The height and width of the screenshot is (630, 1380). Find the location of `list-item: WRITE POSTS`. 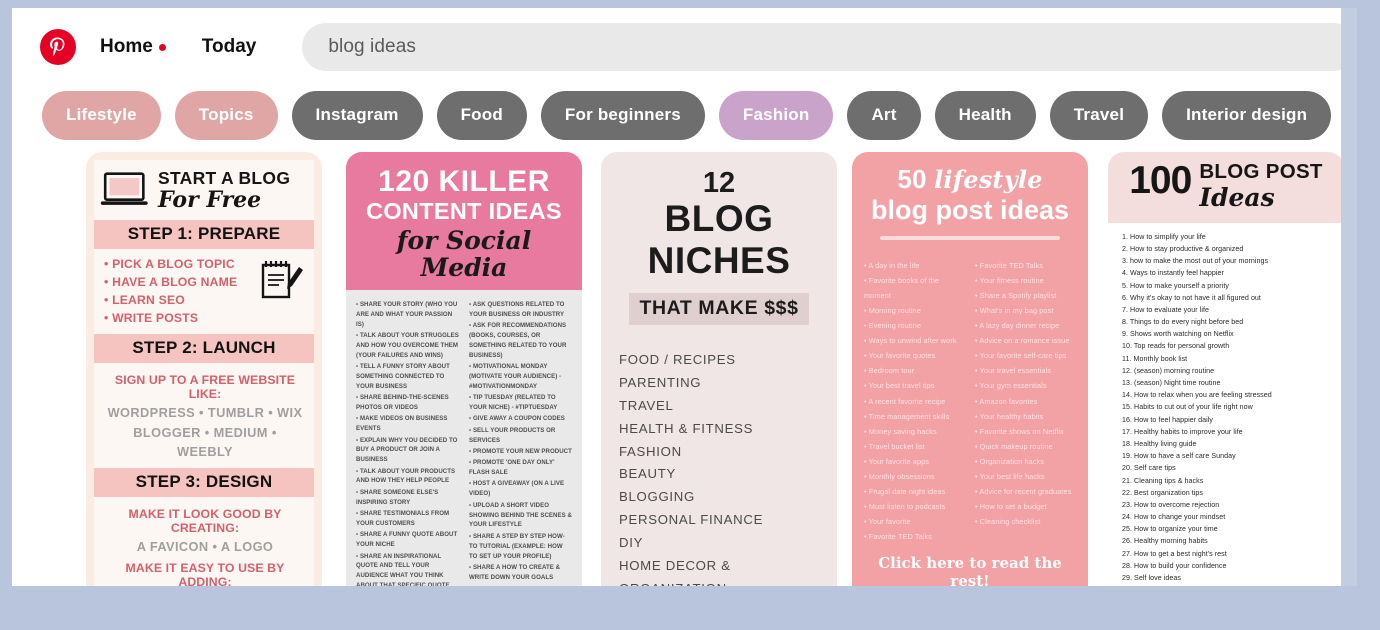

list-item: WRITE POSTS is located at coordinates (205, 318).